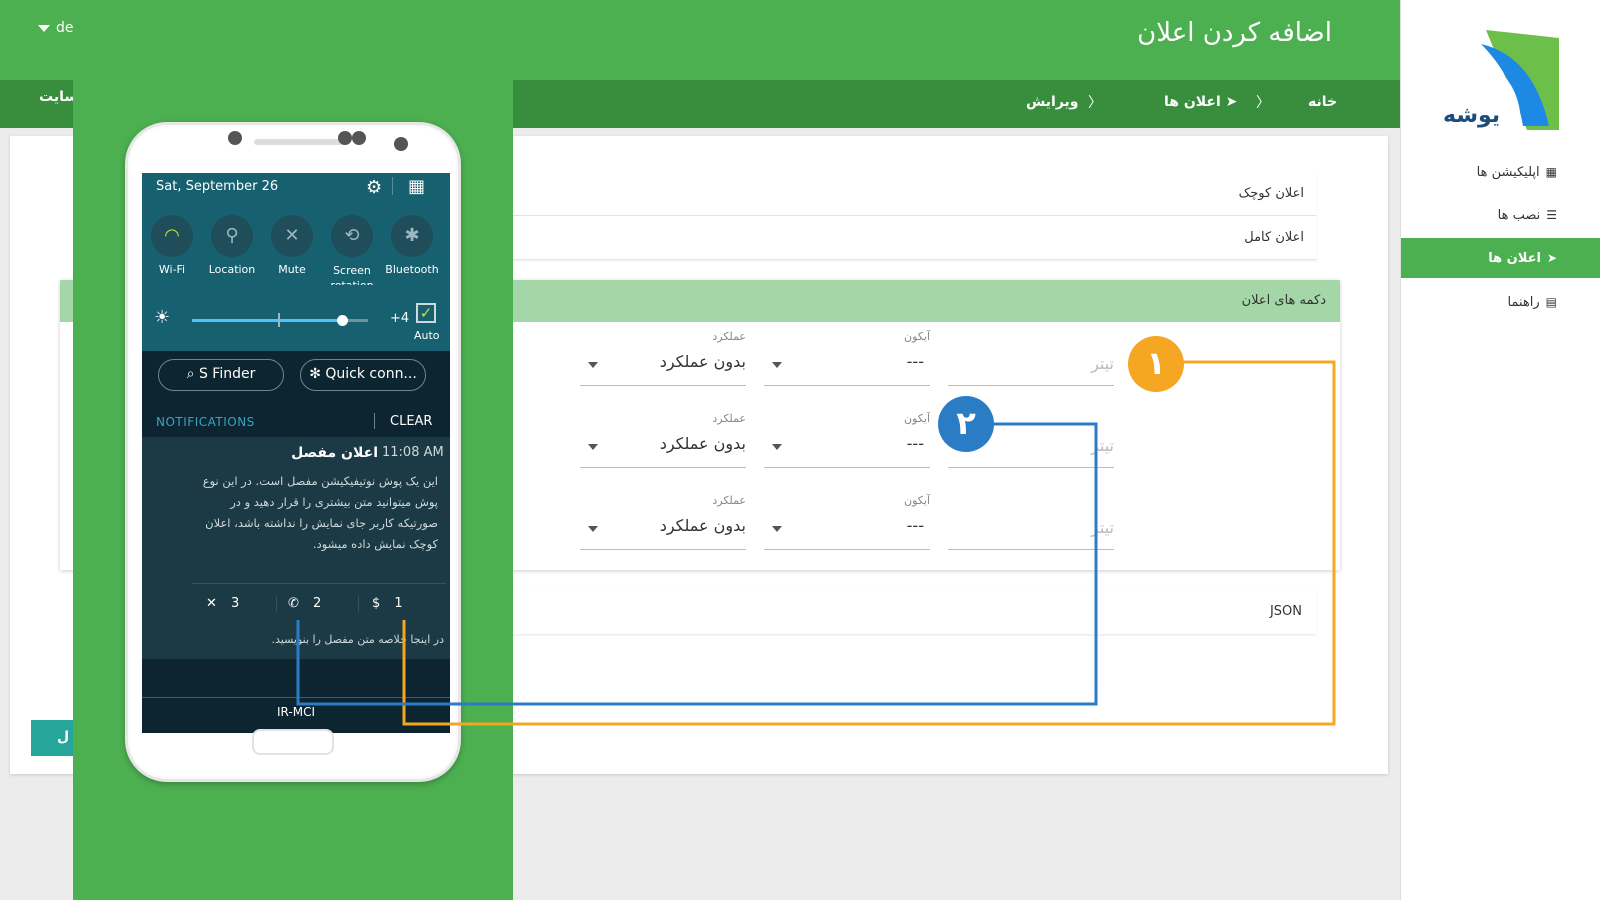  Describe the element at coordinates (300, 142) in the screenshot. I see `speaker-grille` at that location.